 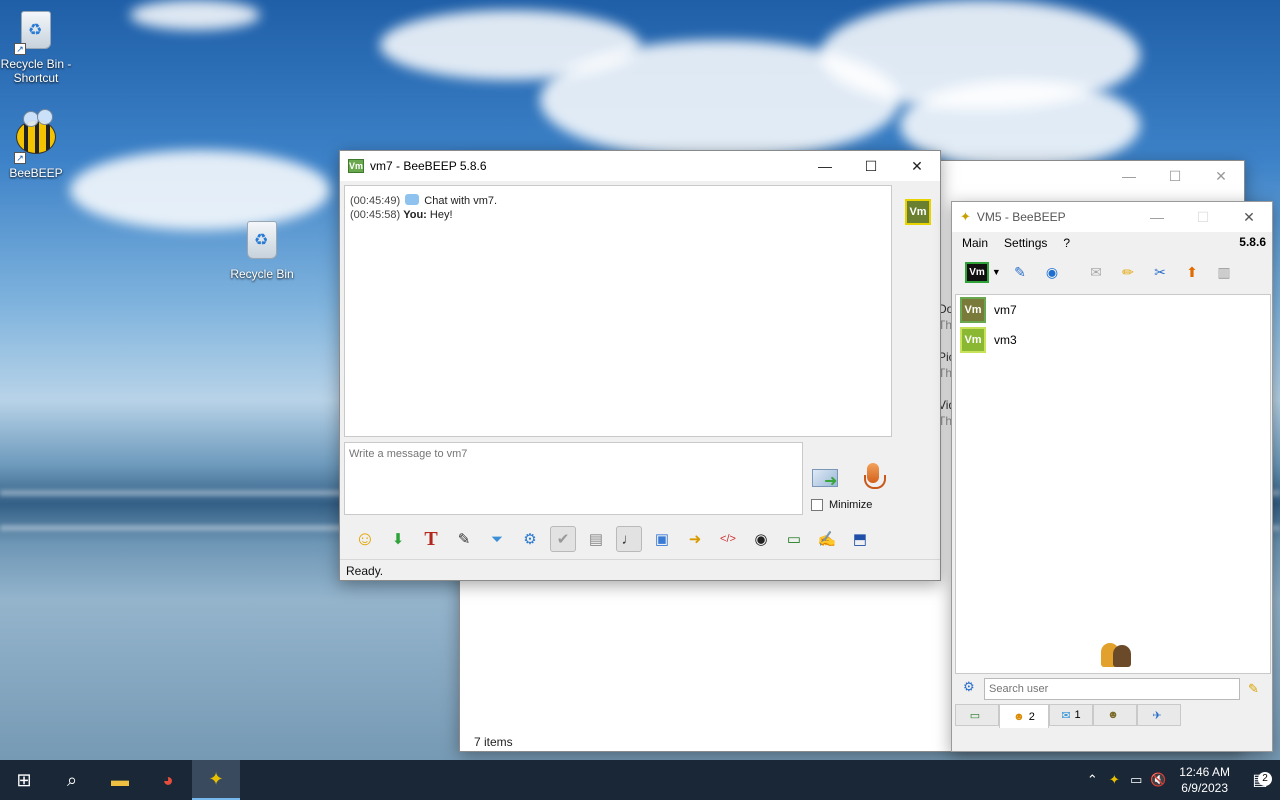 What do you see at coordinates (1031, 716) in the screenshot?
I see `tab-count: 2` at bounding box center [1031, 716].